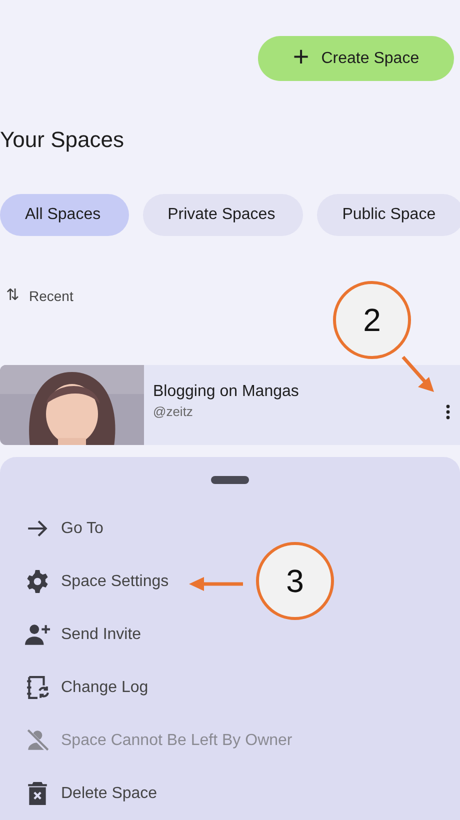 The image size is (460, 820). What do you see at coordinates (62, 140) in the screenshot?
I see `page-title: Your Spaces` at bounding box center [62, 140].